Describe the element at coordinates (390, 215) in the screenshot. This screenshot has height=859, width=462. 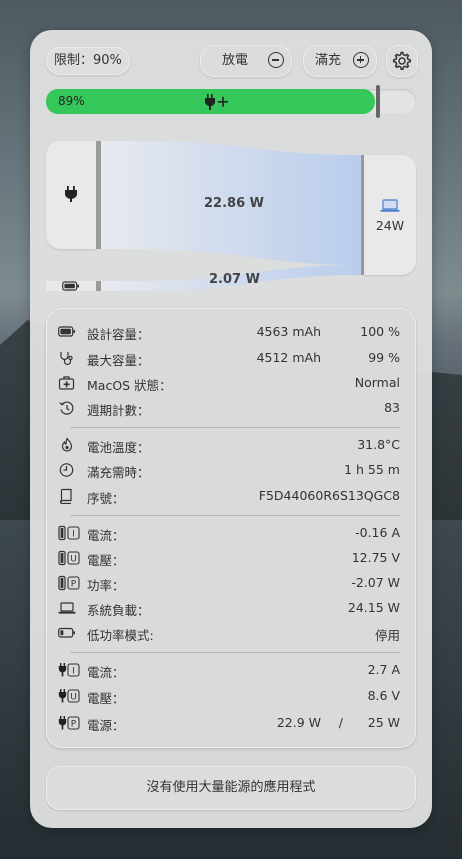
I see `system-load-block: 24W` at that location.